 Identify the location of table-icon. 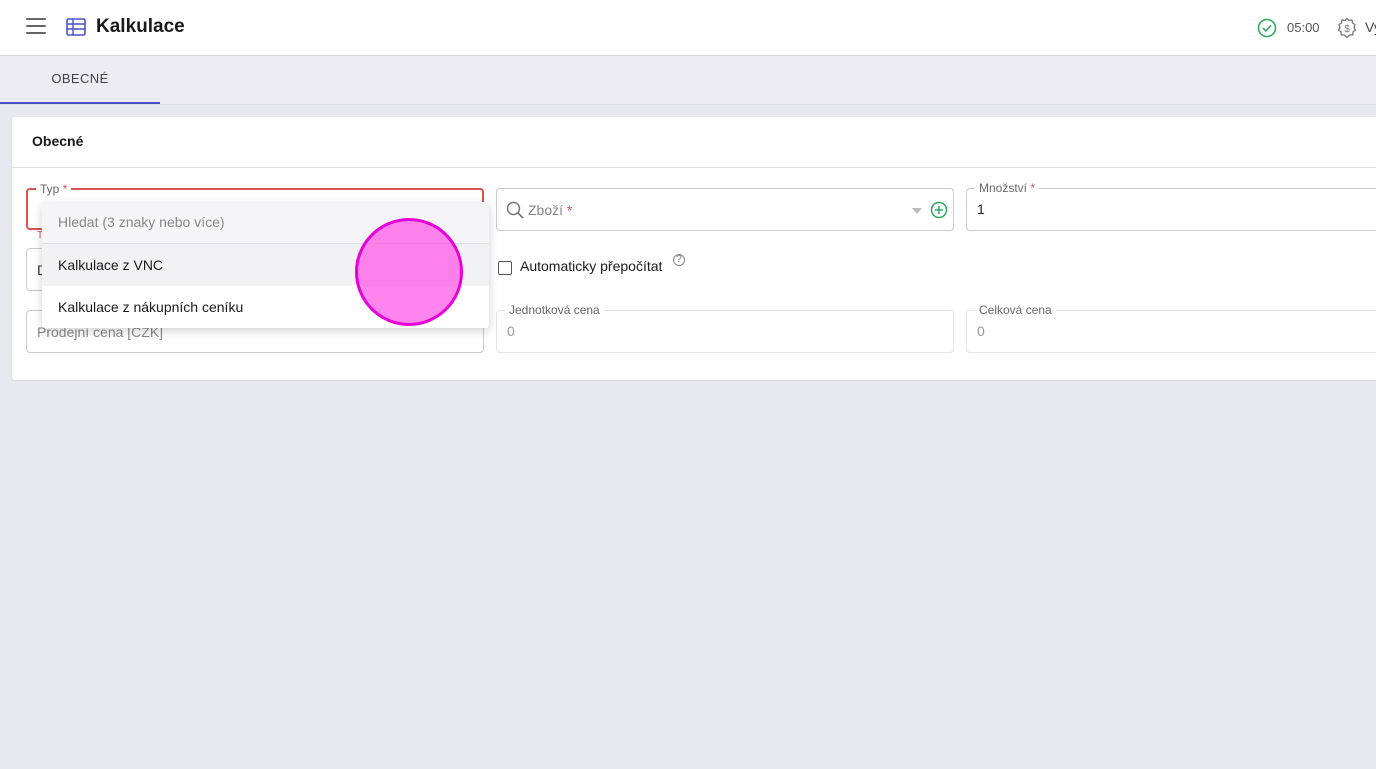
(76, 27).